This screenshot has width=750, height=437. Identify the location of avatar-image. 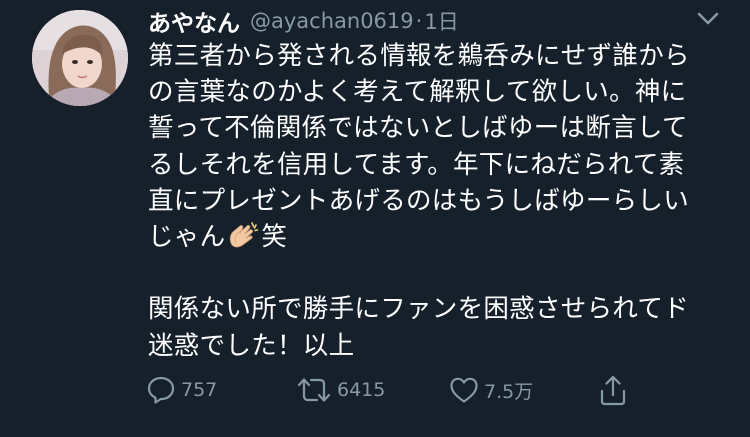
(80, 58).